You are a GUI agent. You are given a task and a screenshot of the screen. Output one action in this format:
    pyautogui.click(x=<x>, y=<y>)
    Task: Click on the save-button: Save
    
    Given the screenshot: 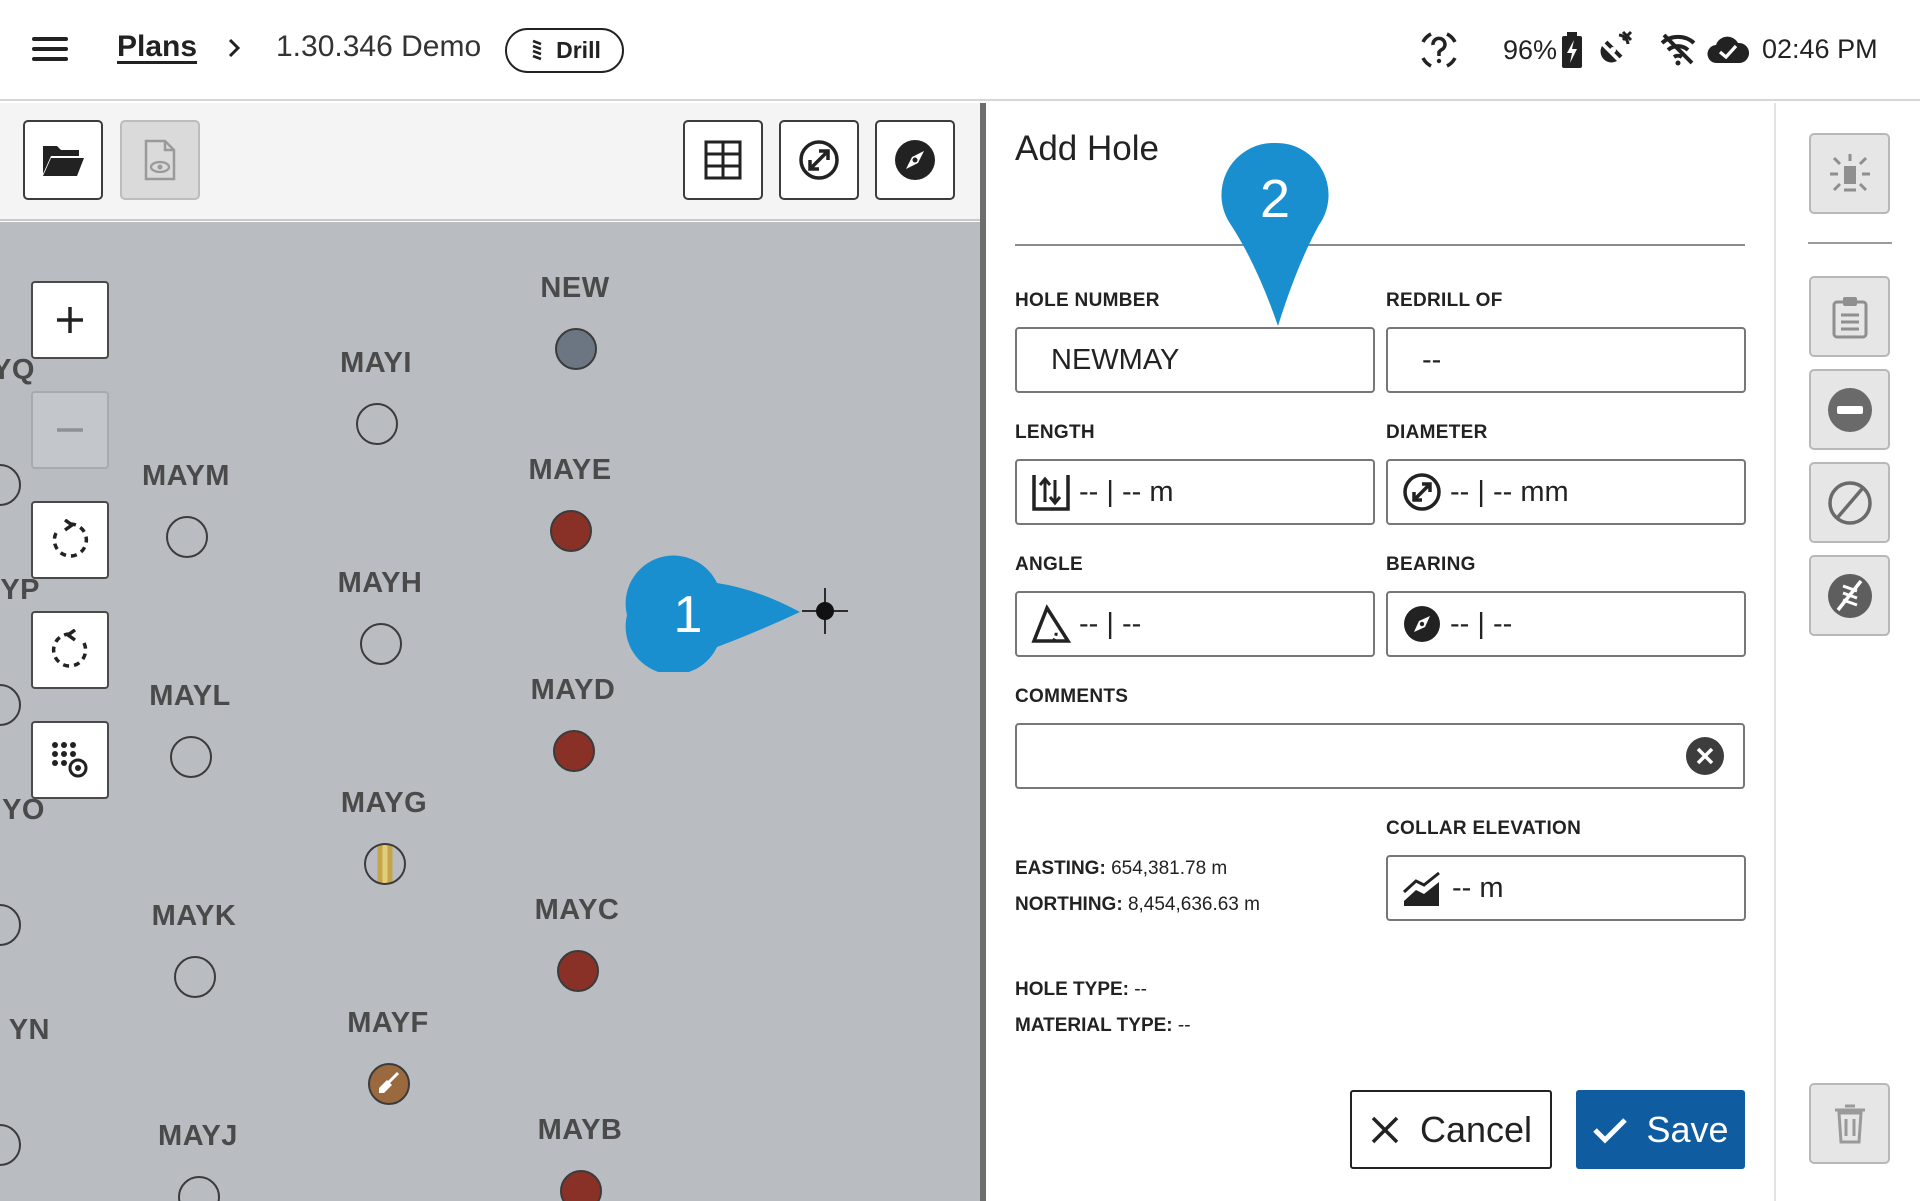 What is the action you would take?
    pyautogui.click(x=1660, y=1129)
    